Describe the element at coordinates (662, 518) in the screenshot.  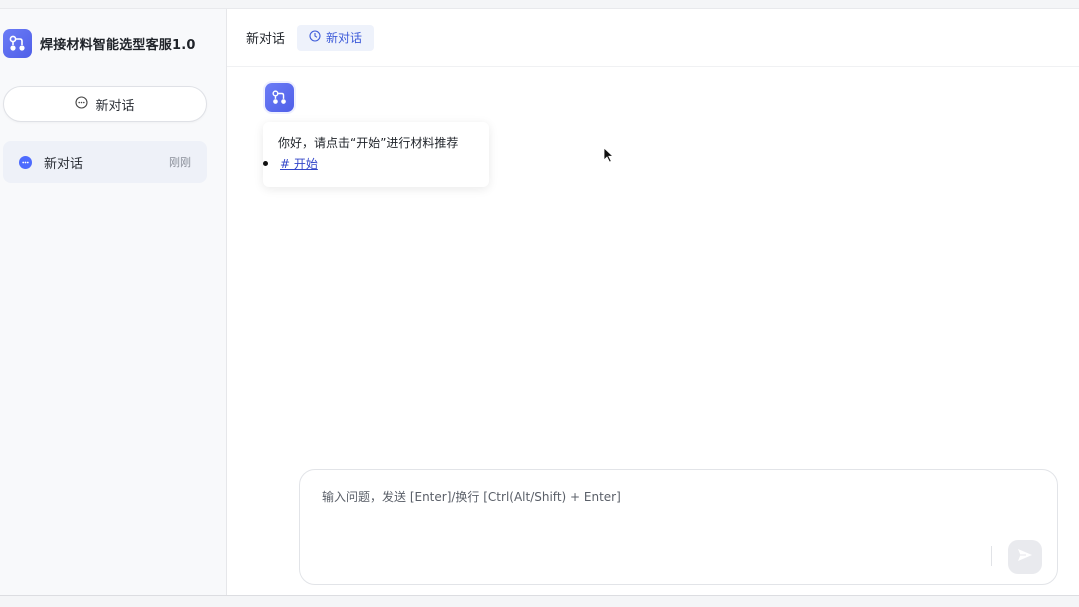
I see `message-input` at that location.